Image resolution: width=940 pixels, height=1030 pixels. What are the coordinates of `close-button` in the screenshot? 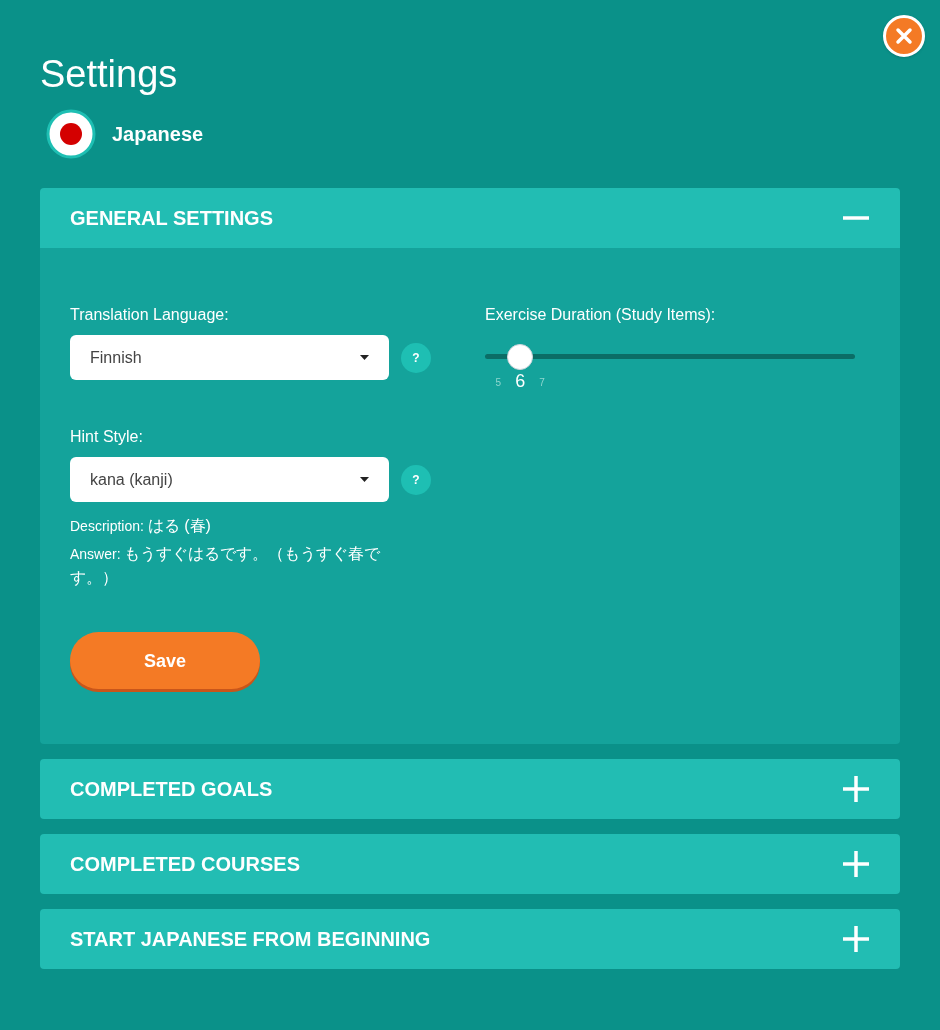 It's located at (904, 36).